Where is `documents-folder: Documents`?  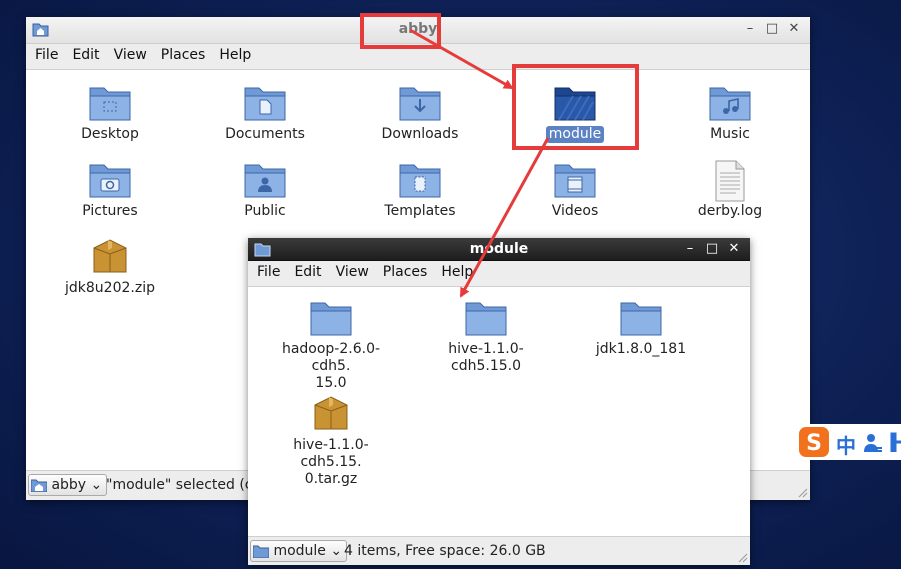 documents-folder: Documents is located at coordinates (265, 112).